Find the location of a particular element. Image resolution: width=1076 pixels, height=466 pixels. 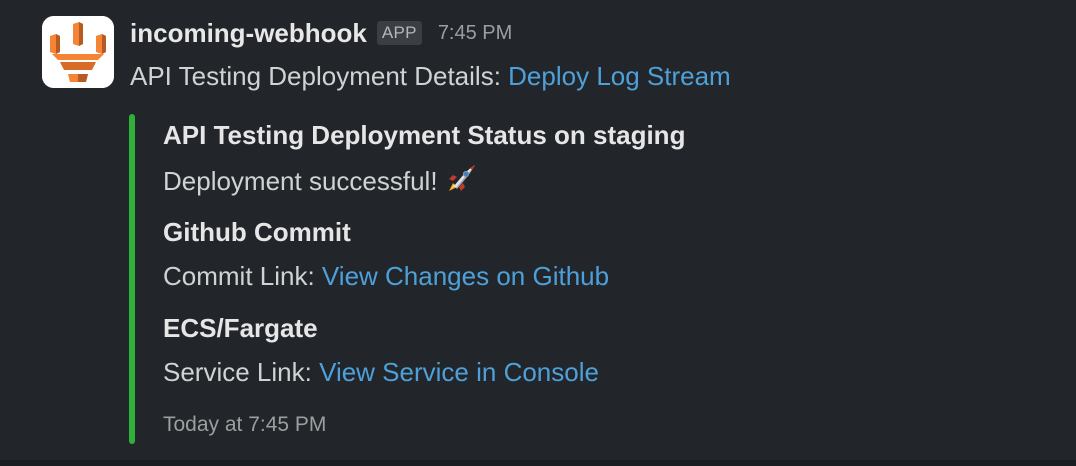

app-badge: APP is located at coordinates (399, 33).